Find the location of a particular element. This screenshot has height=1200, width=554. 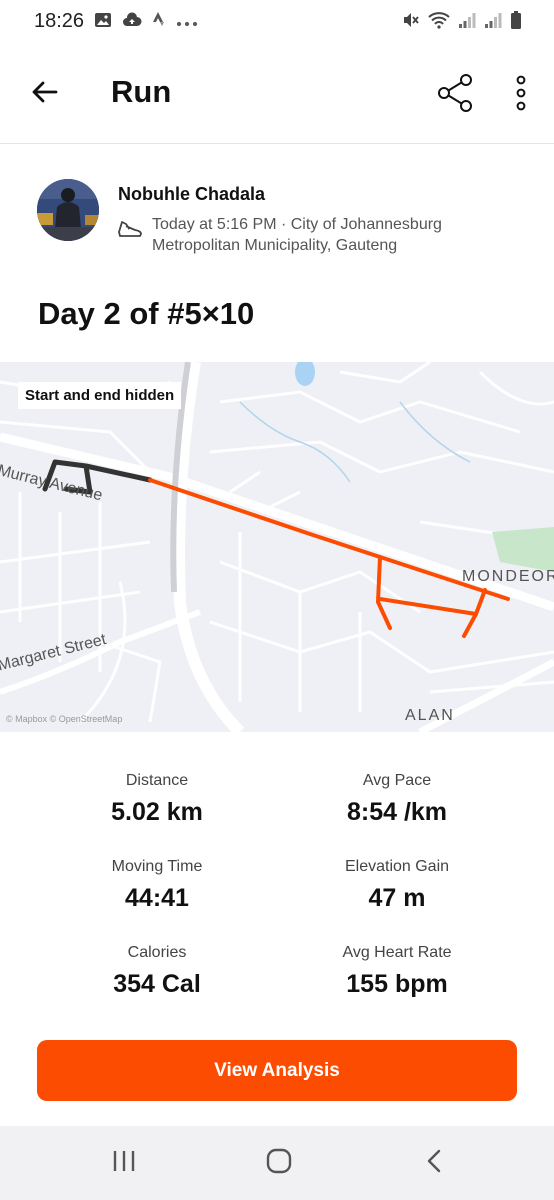

page-title: Run is located at coordinates (141, 91).